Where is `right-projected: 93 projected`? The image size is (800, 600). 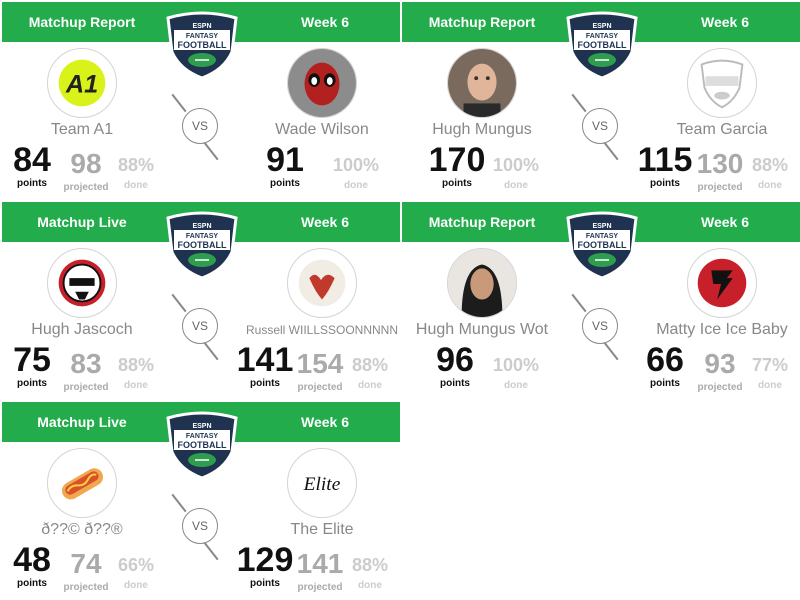 right-projected: 93 projected is located at coordinates (720, 370).